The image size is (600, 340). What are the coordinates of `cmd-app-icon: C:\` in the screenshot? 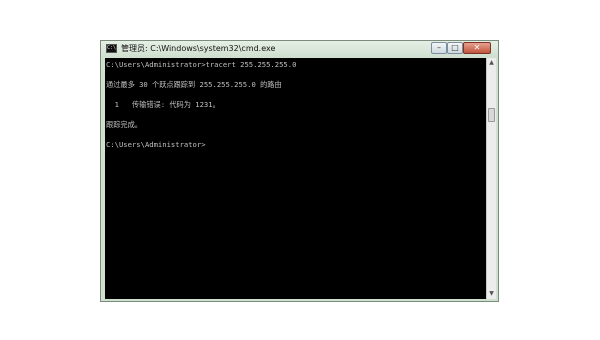 It's located at (111, 48).